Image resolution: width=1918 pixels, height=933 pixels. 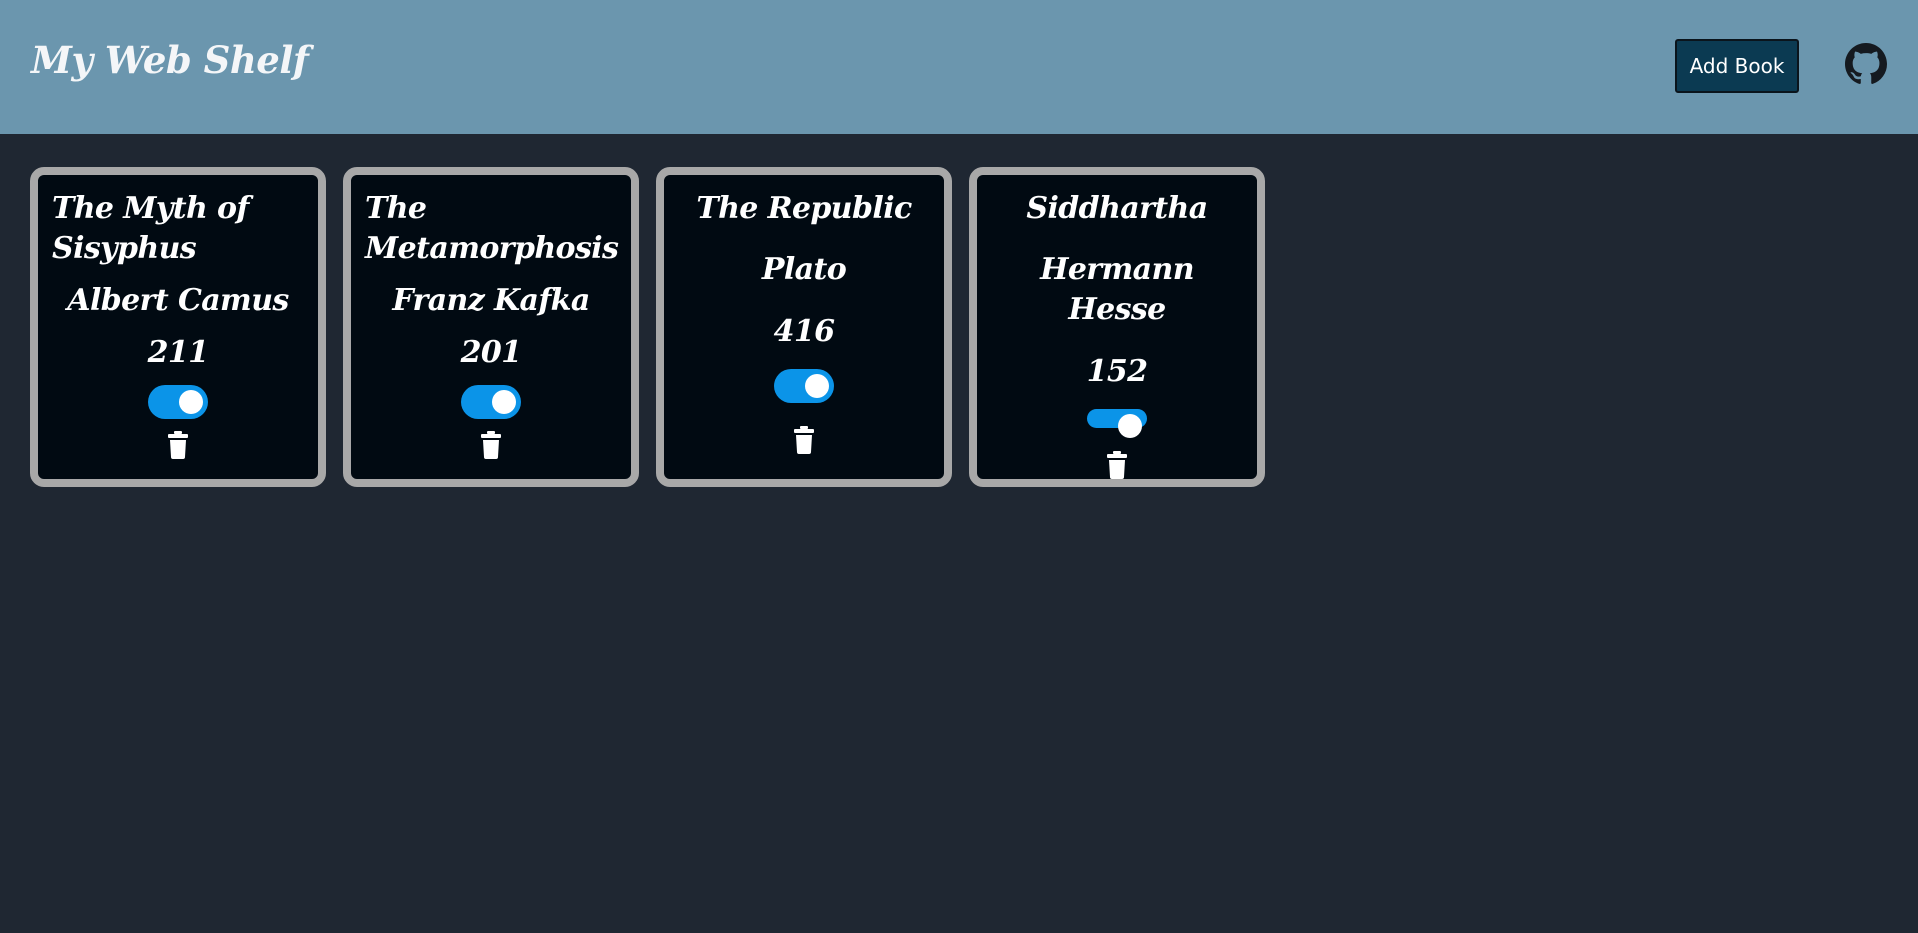 What do you see at coordinates (178, 352) in the screenshot?
I see `book-pages: 211` at bounding box center [178, 352].